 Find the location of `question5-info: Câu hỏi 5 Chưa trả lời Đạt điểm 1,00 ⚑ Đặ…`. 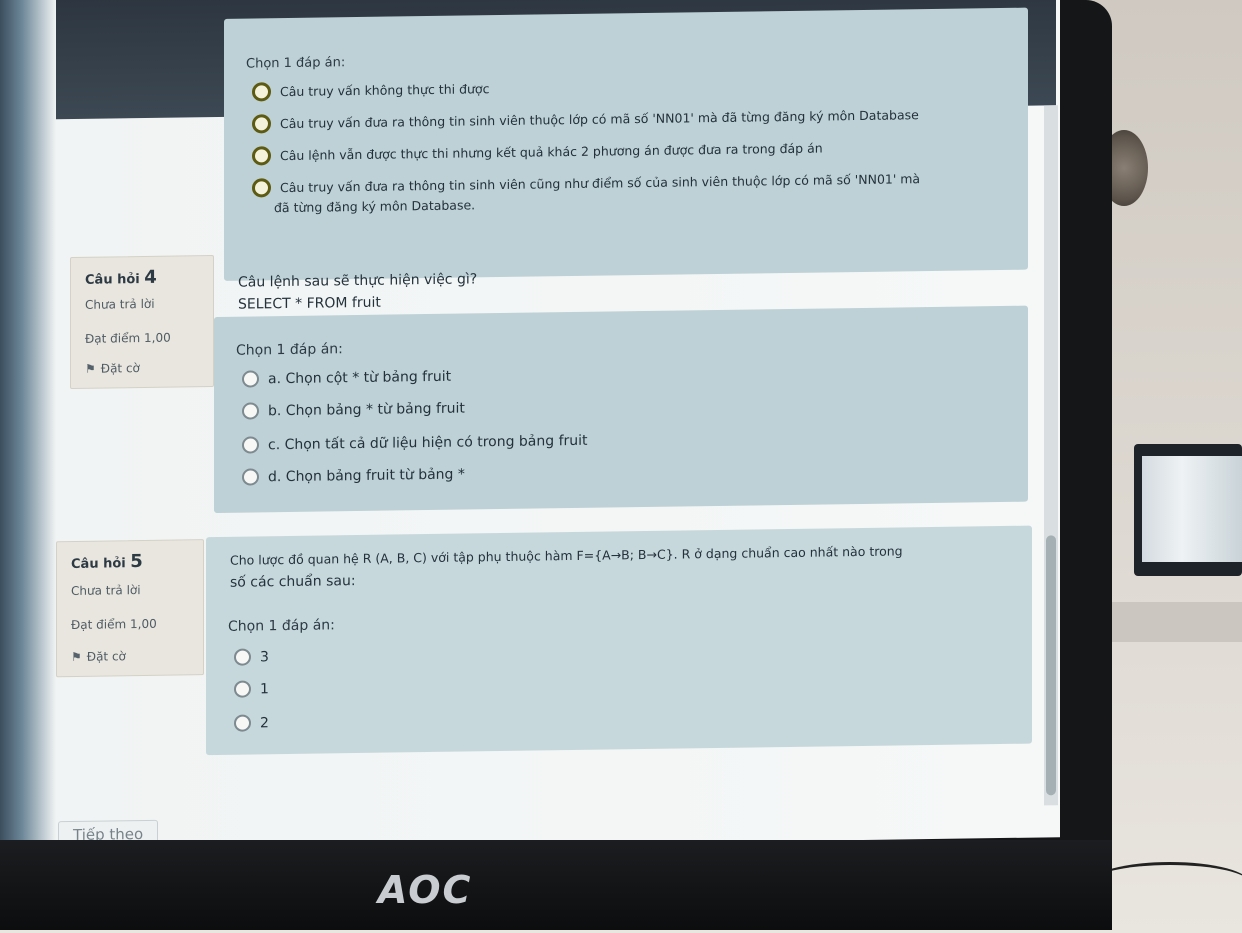

question5-info: Câu hỏi 5 Chưa trả lời Đạt điểm 1,00 ⚑ Đặ… is located at coordinates (130, 608).